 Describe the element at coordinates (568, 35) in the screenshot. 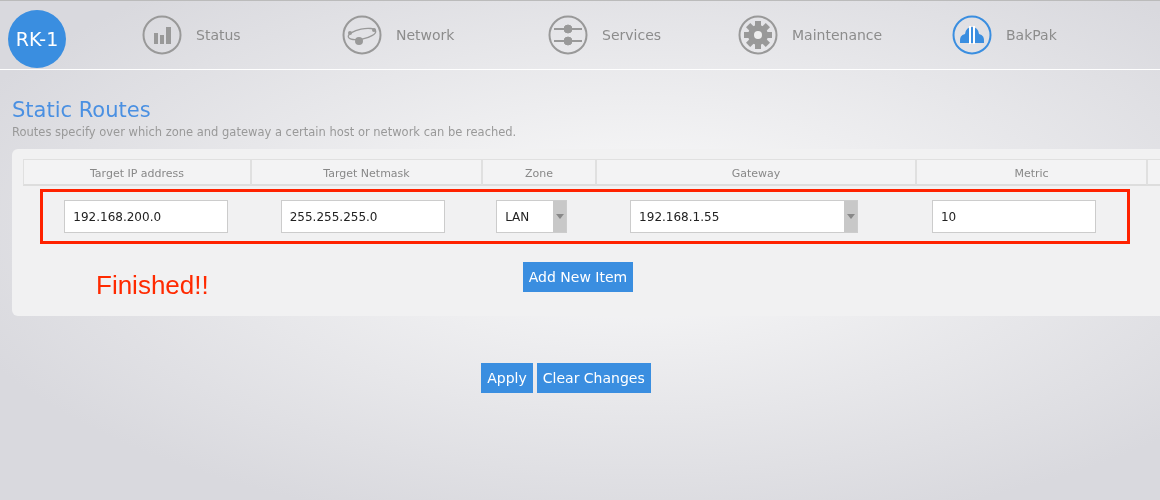

I see `sliders-icon` at that location.